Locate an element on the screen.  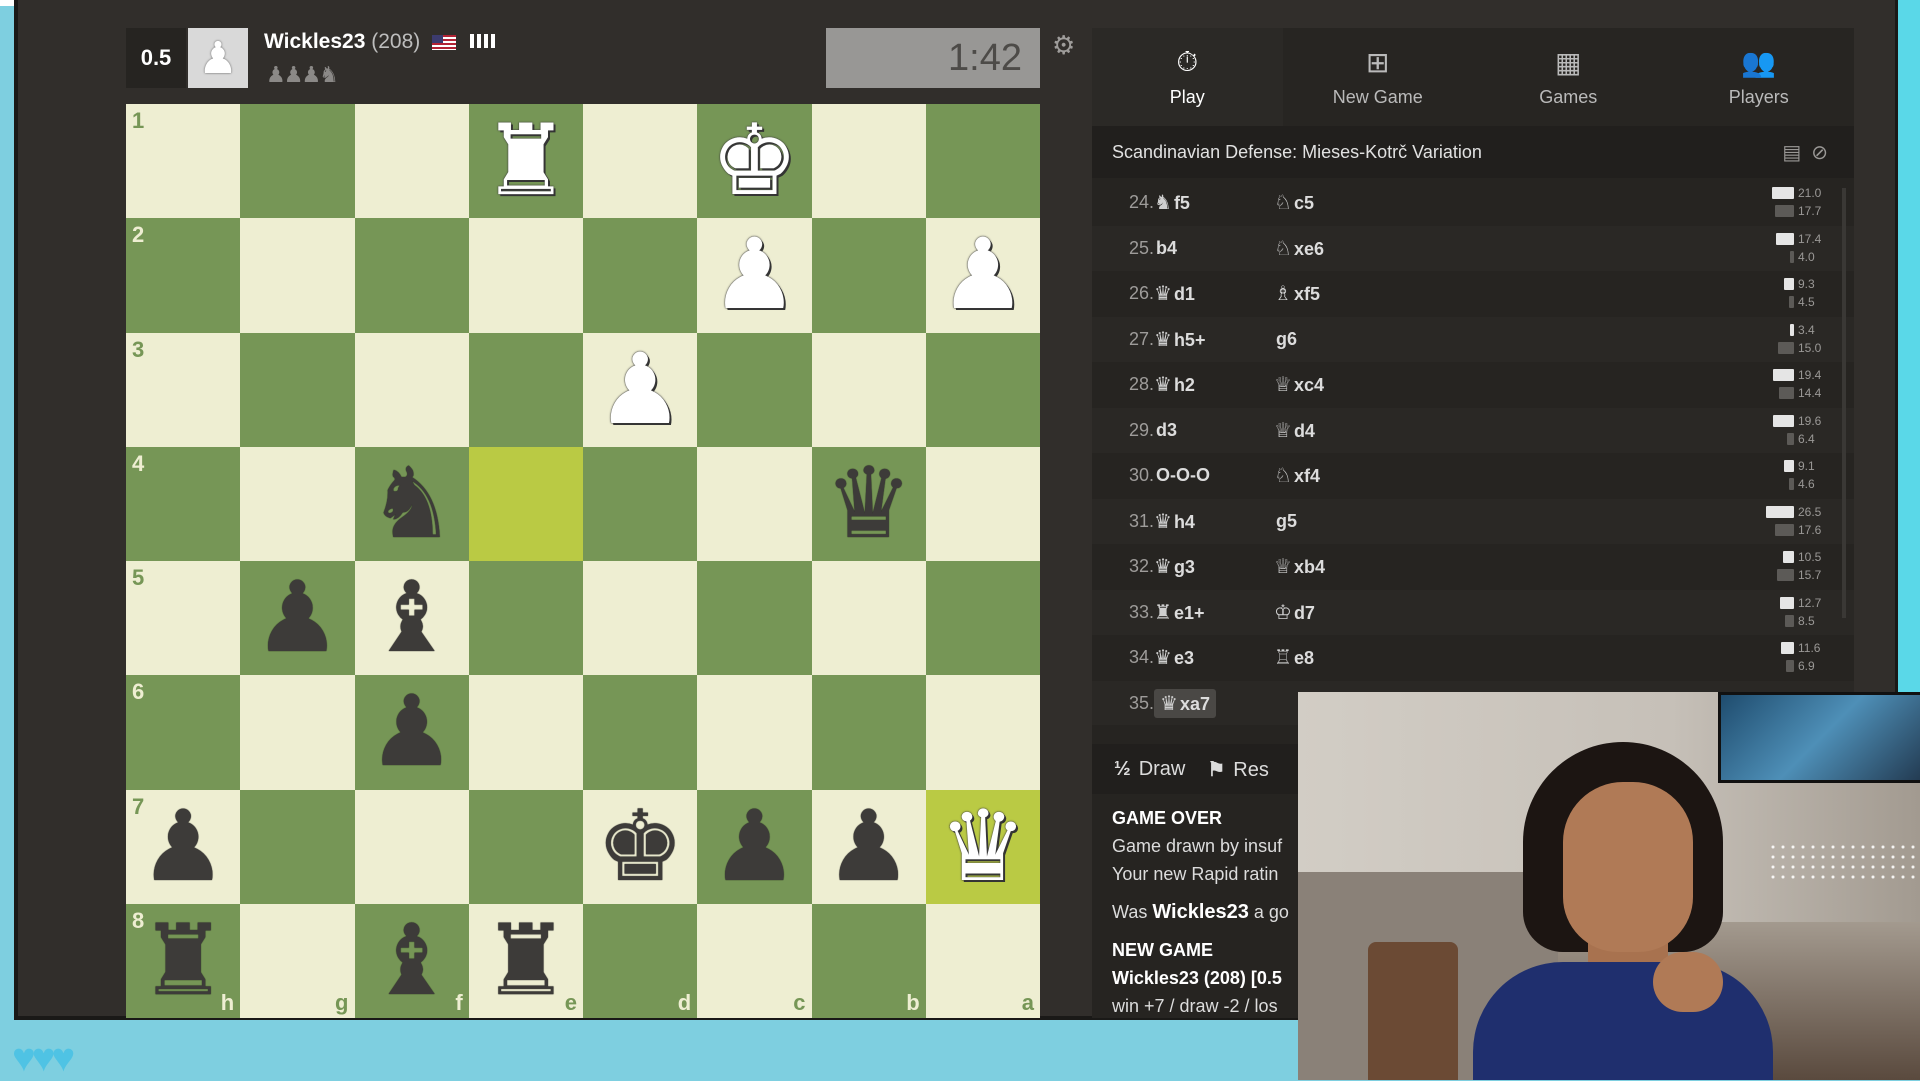
square-e5 is located at coordinates (525, 618).